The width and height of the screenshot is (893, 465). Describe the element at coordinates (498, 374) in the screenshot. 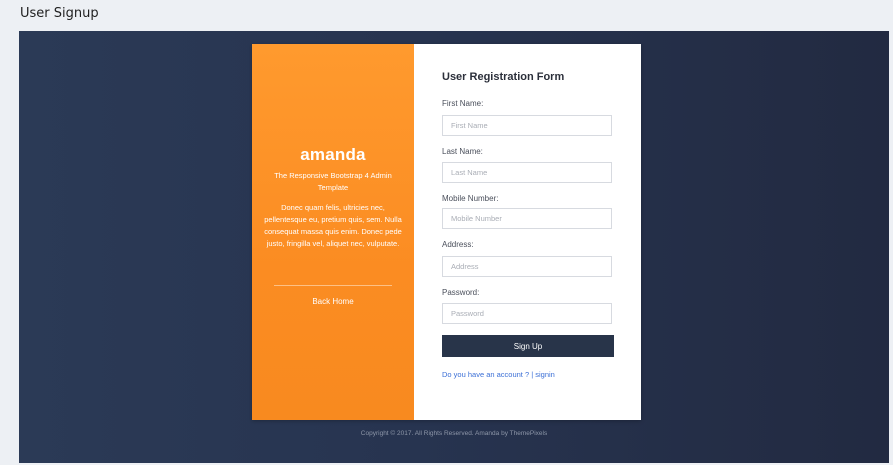

I see `signin-link: Do you have an account ? | signin` at that location.